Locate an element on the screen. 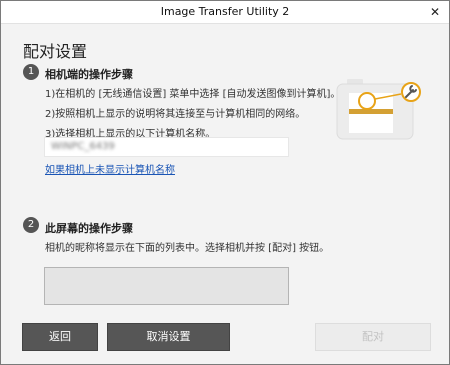 This screenshot has height=365, width=450. cancel-setup-button: 取消设置 is located at coordinates (168, 337).